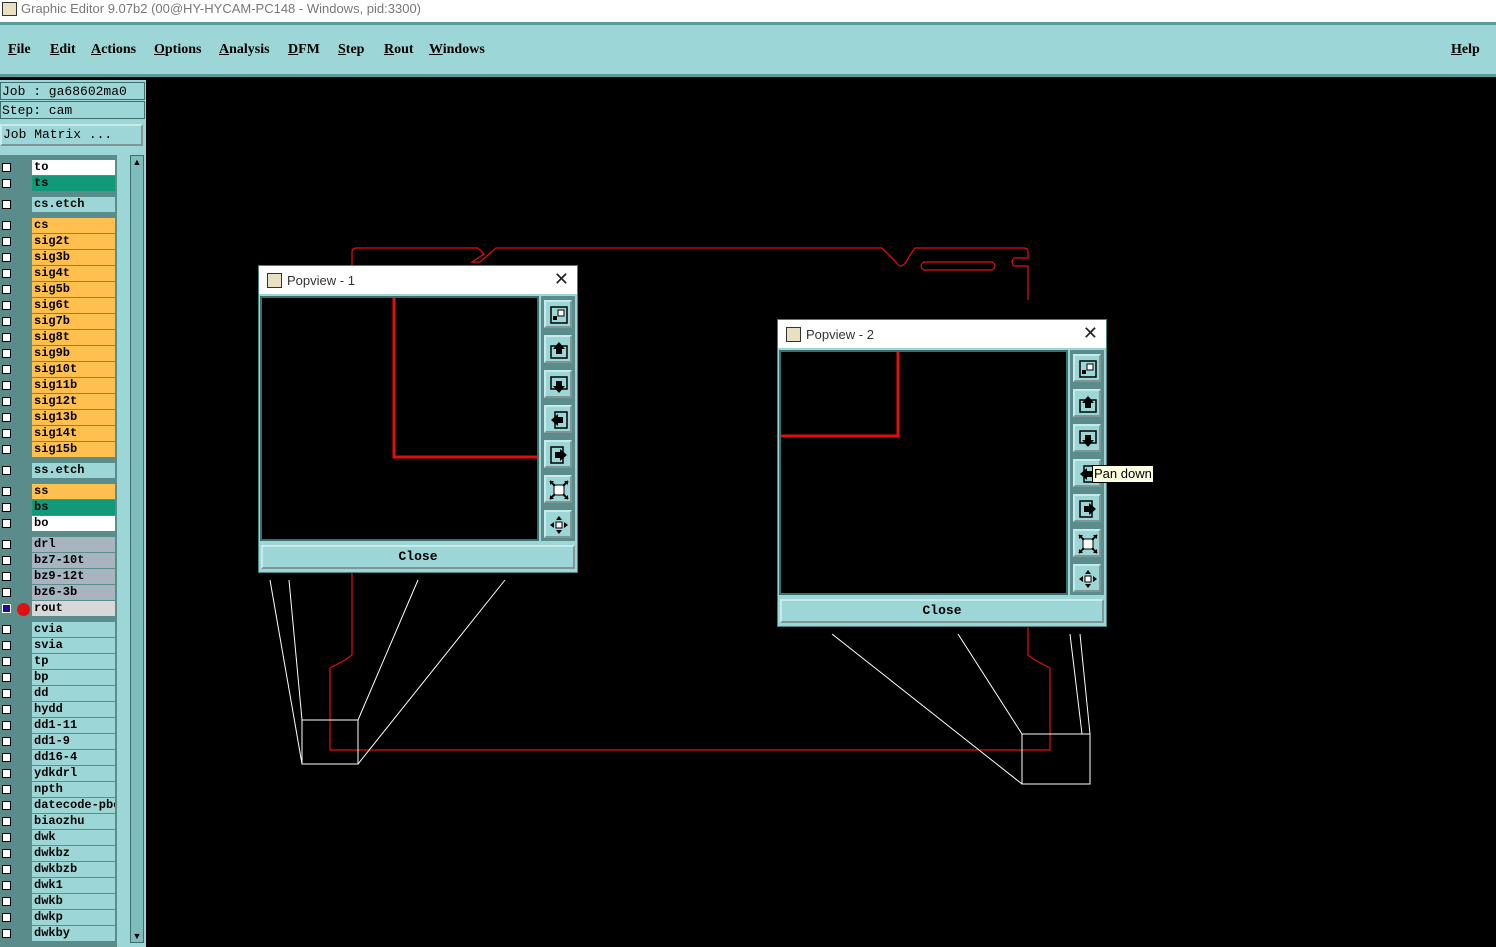  Describe the element at coordinates (73, 693) in the screenshot. I see `layer-name: dd` at that location.